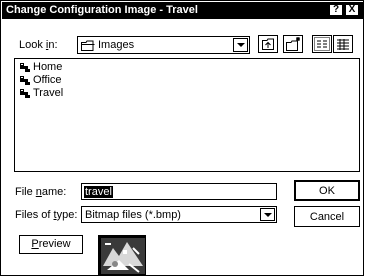 The height and width of the screenshot is (276, 365). I want to click on preview-button: Preview, so click(51, 244).